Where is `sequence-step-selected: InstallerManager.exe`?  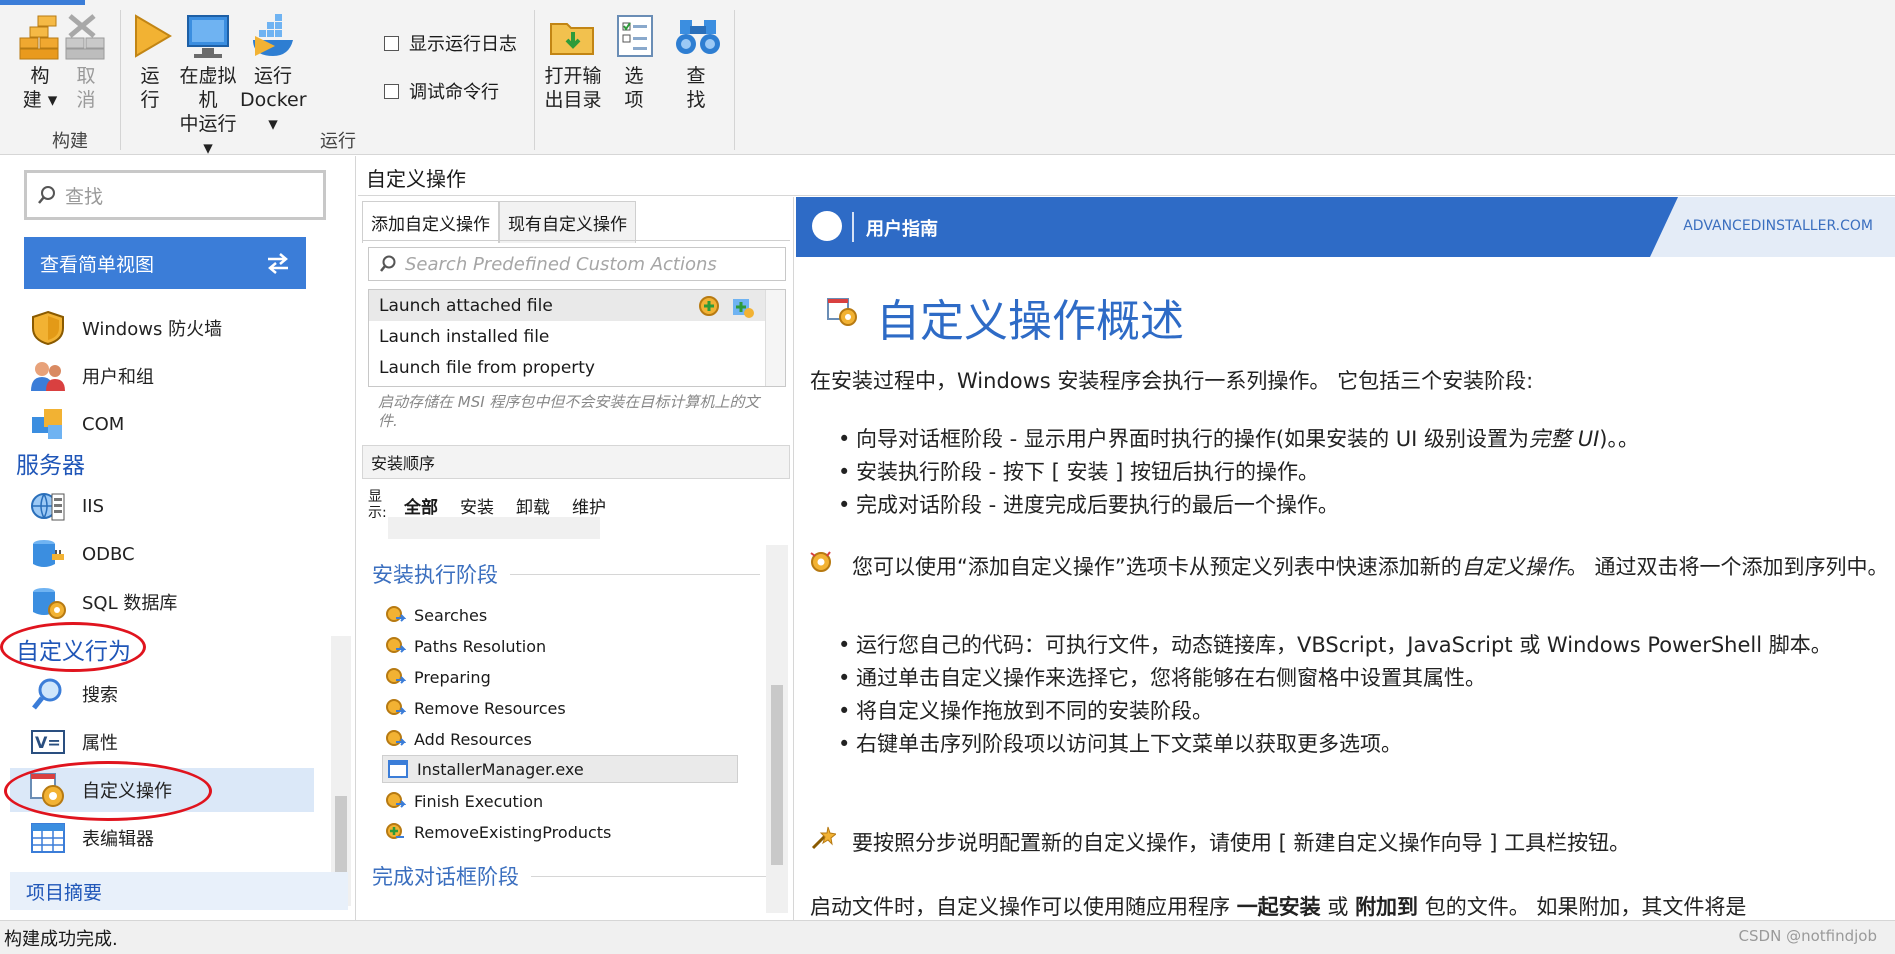
sequence-step-selected: InstallerManager.exe is located at coordinates (560, 769).